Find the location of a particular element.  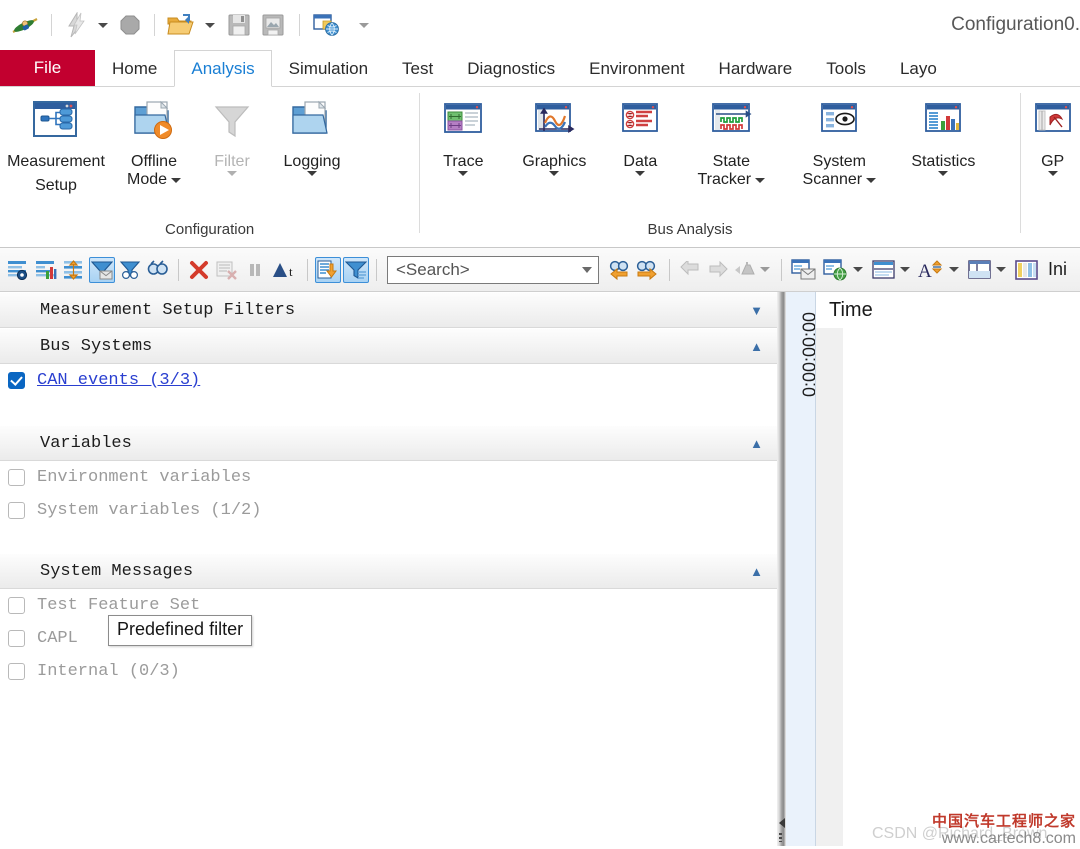

gps-button: GP is located at coordinates (1050, 135).